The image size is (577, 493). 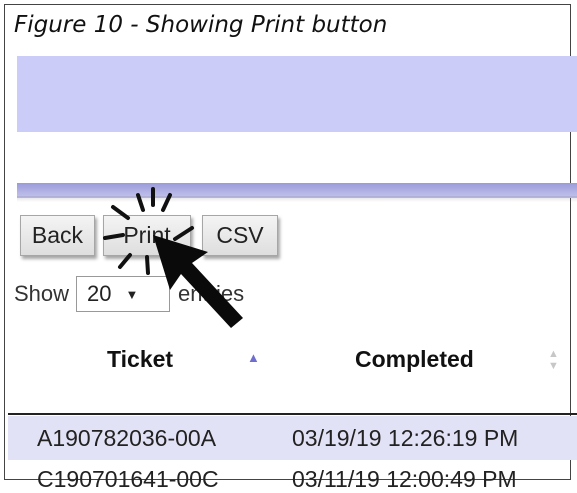 What do you see at coordinates (128, 479) in the screenshot?
I see `table-cell-ticket: C190701641-00C` at bounding box center [128, 479].